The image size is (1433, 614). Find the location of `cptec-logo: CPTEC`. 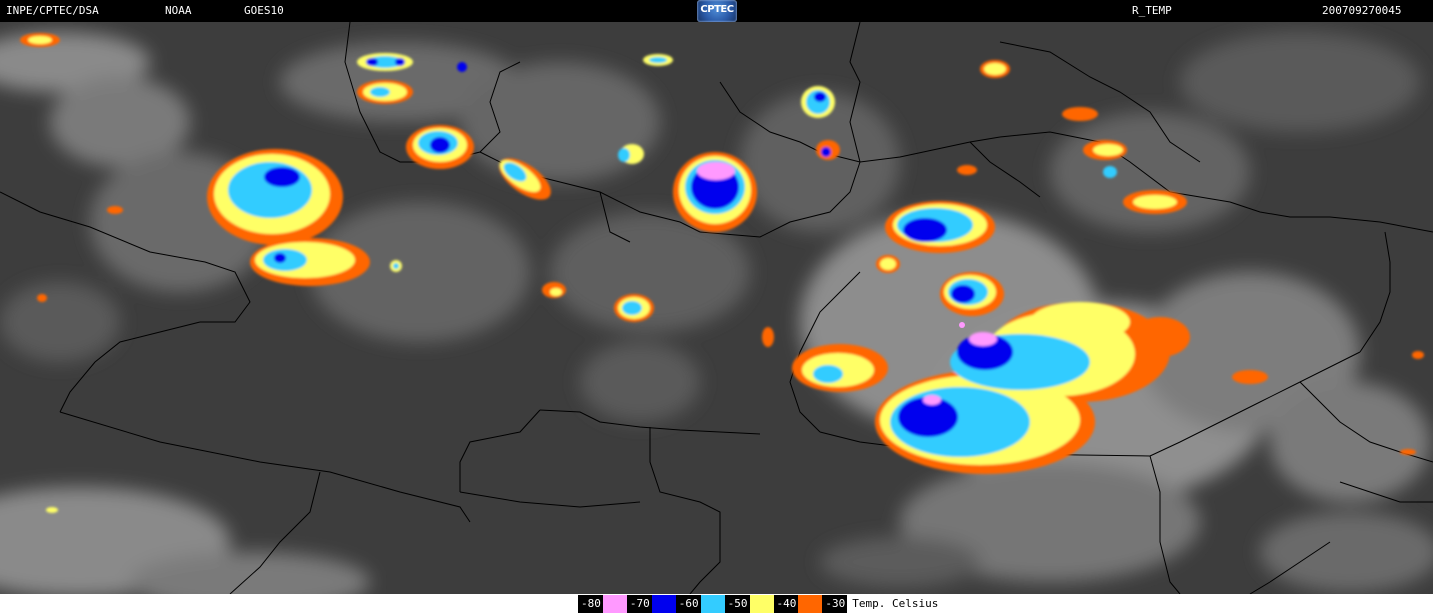

cptec-logo: CPTEC is located at coordinates (717, 11).